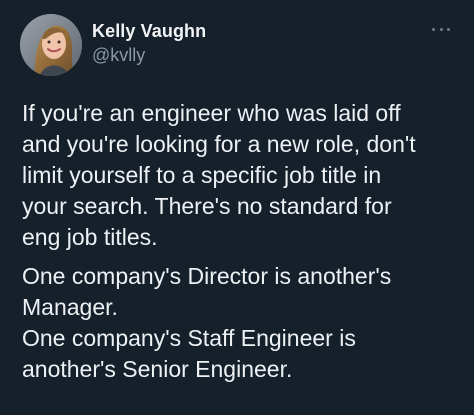 This screenshot has height=415, width=474. I want to click on more-options-icon, so click(441, 29).